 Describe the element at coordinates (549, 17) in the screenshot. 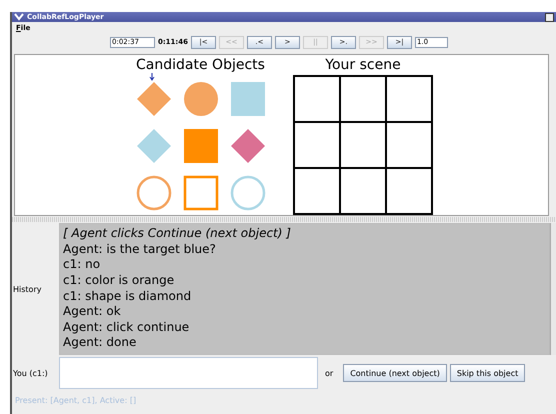

I see `minimize-button` at that location.